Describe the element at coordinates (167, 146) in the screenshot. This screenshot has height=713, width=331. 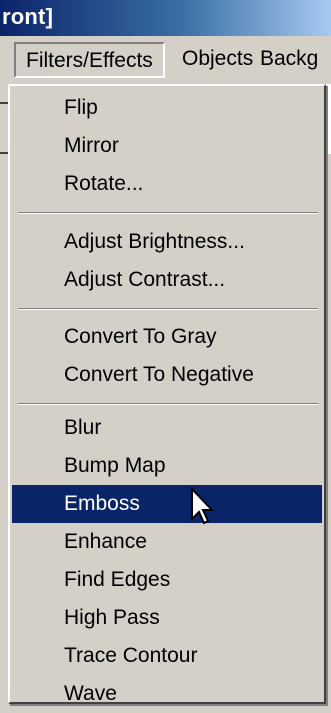
I see `menu-item-mirror: Mirror` at that location.